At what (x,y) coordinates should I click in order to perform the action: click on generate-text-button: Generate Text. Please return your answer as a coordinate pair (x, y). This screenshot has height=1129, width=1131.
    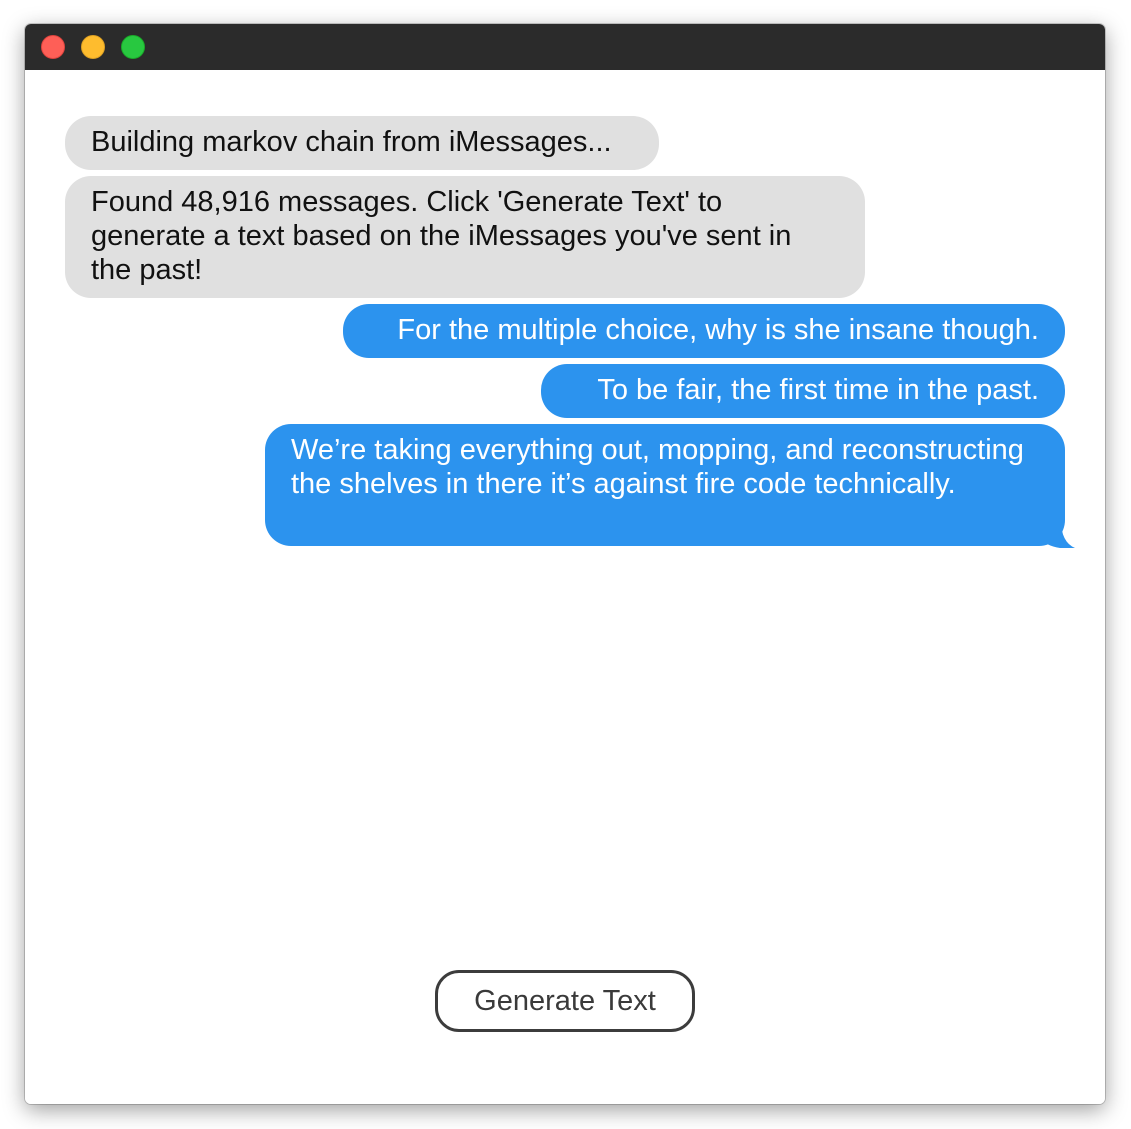
    Looking at the image, I should click on (565, 1001).